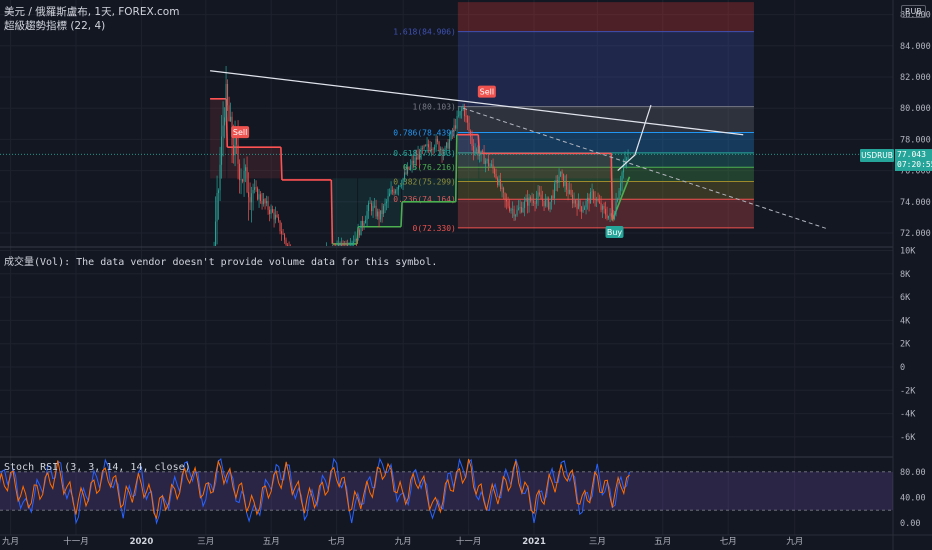 This screenshot has width=932, height=550. Describe the element at coordinates (908, 252) in the screenshot. I see `volume-axis-label: 10K` at that location.